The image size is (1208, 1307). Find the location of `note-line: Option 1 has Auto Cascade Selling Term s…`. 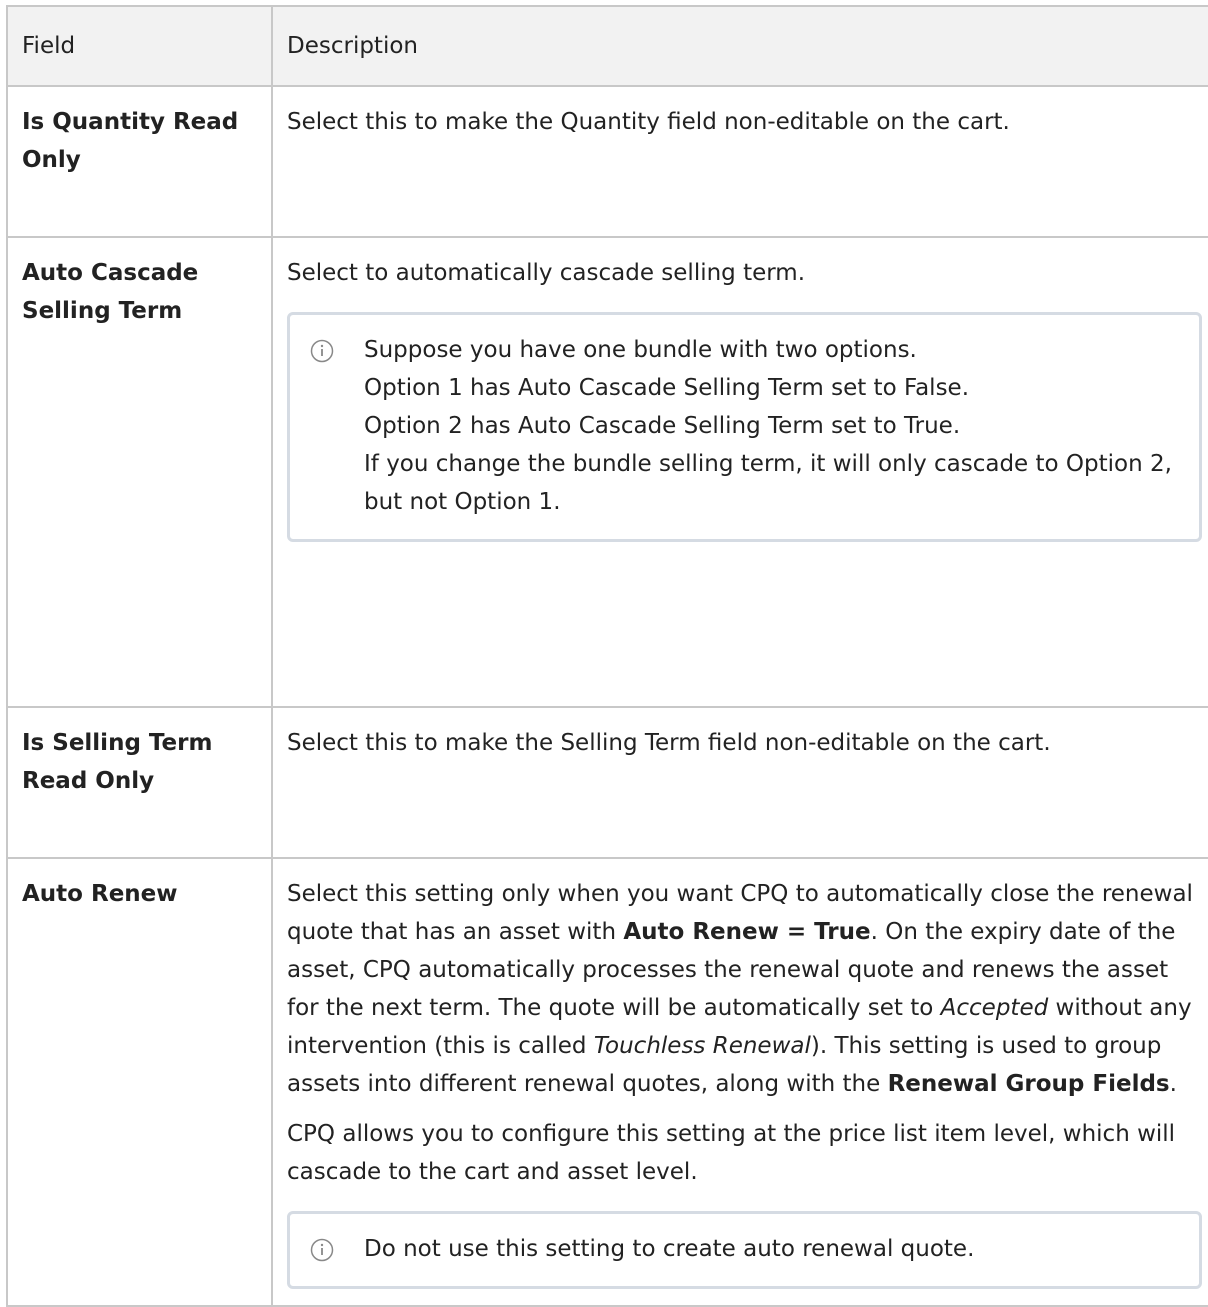

note-line: Option 1 has Auto Cascade Selling Term s… is located at coordinates (667, 388).